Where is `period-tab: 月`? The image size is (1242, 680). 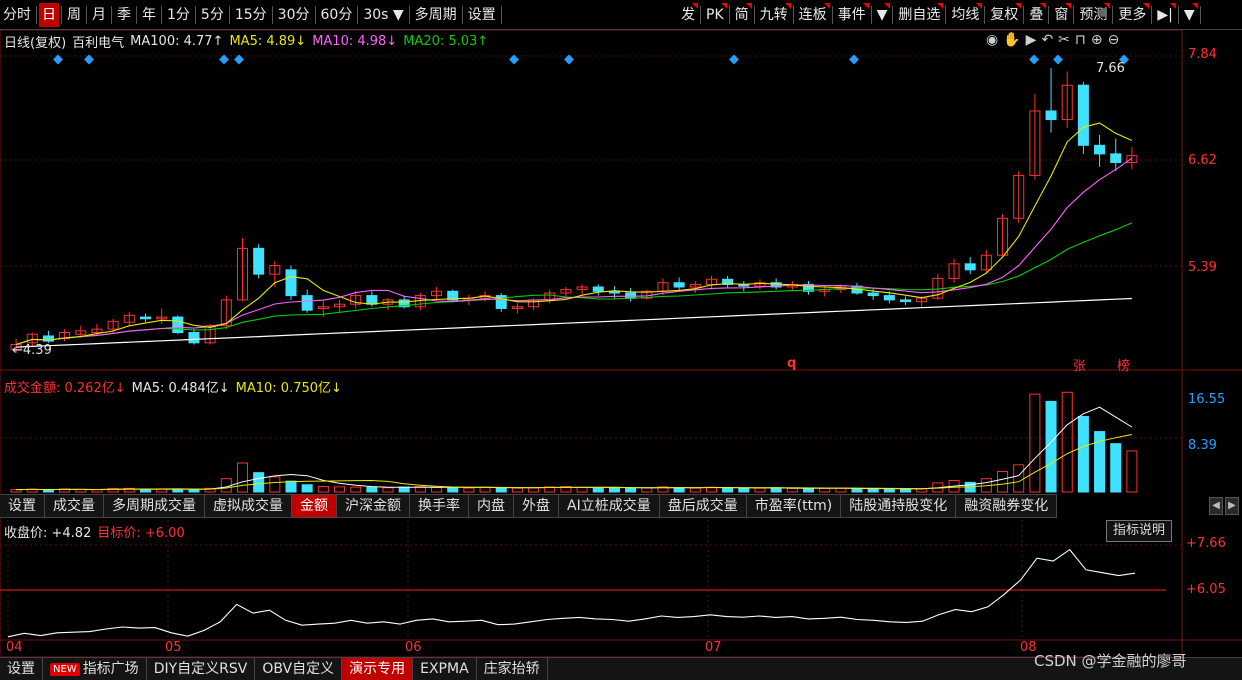
period-tab: 月 is located at coordinates (99, 15).